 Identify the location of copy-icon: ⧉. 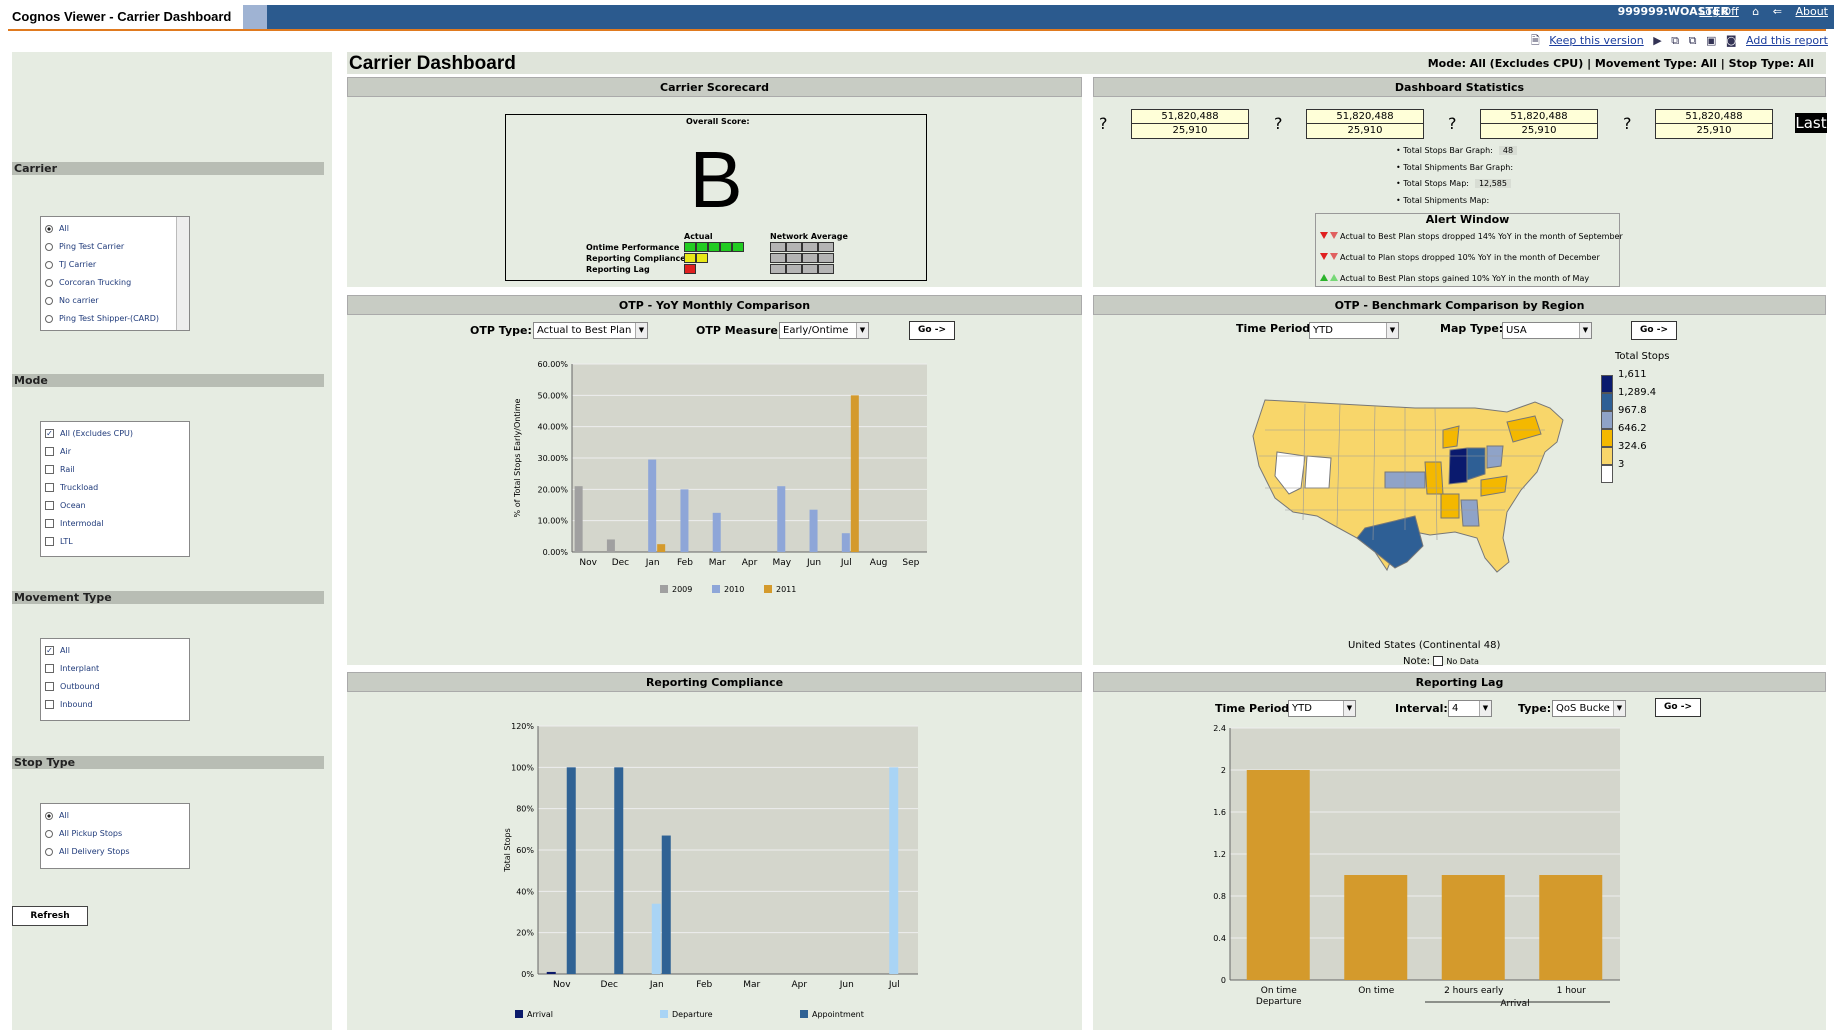
(1693, 40).